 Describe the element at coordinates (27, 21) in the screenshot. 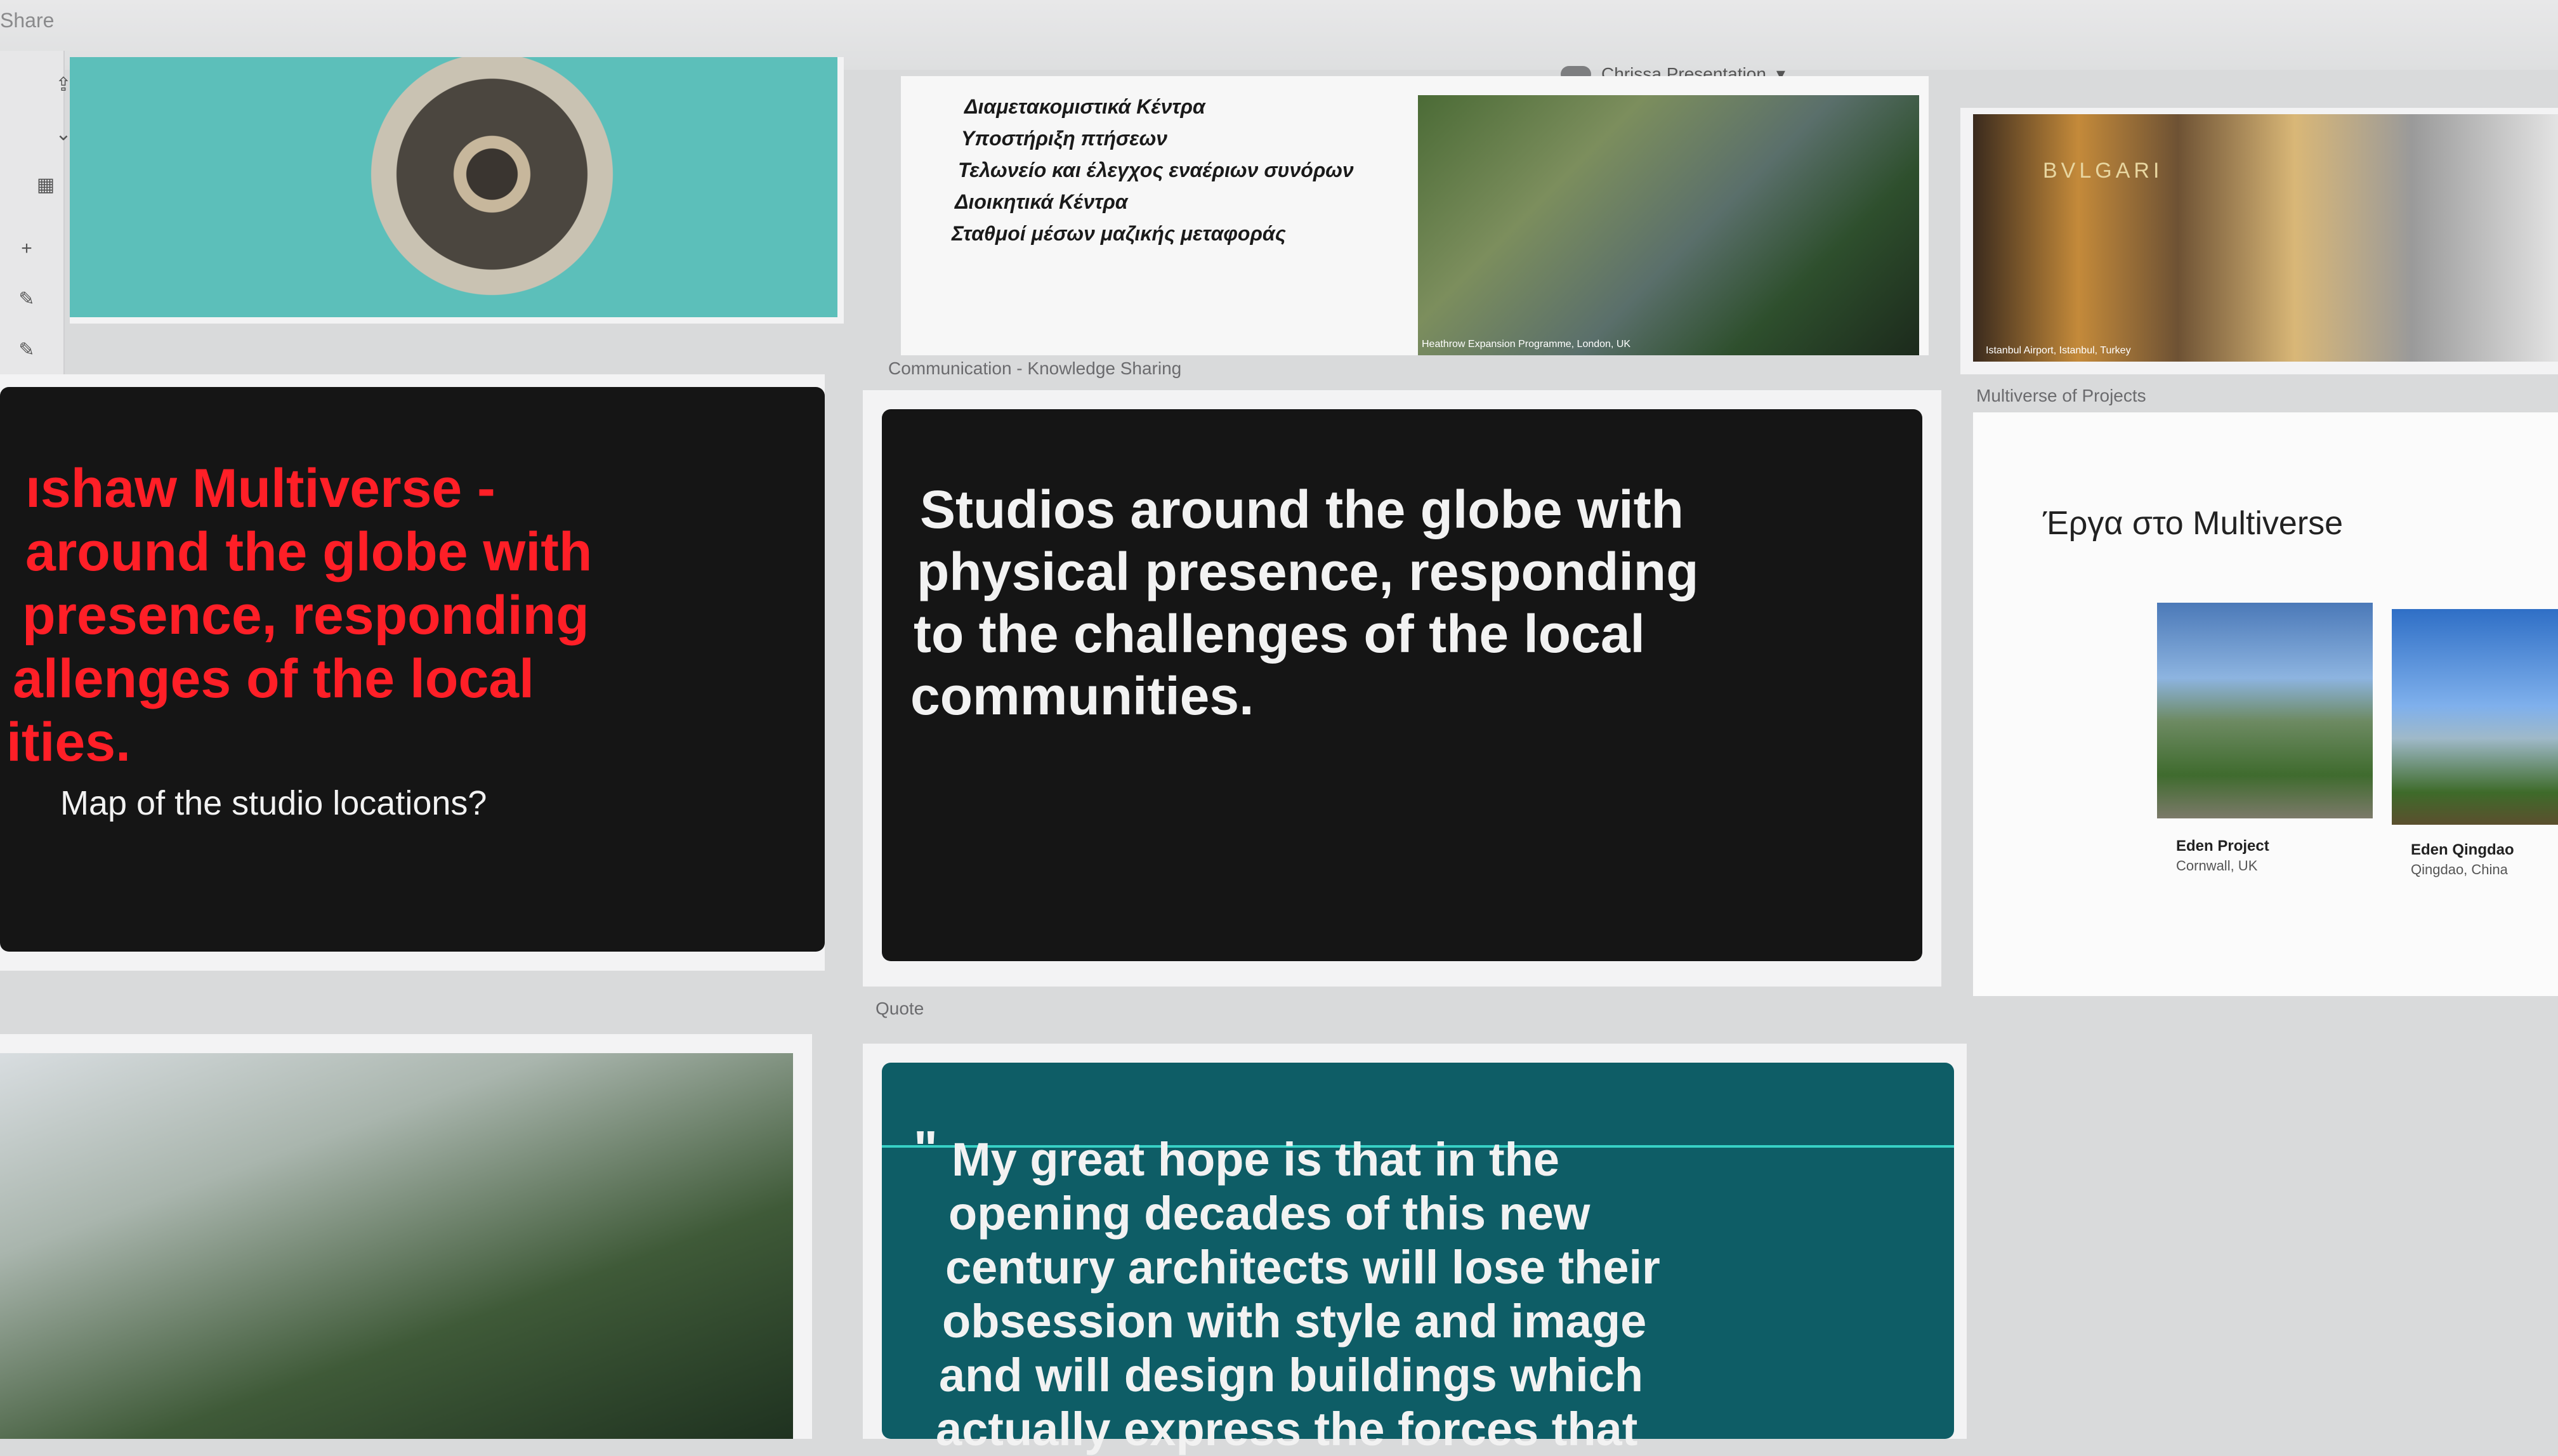

I see `share-label: Share` at that location.